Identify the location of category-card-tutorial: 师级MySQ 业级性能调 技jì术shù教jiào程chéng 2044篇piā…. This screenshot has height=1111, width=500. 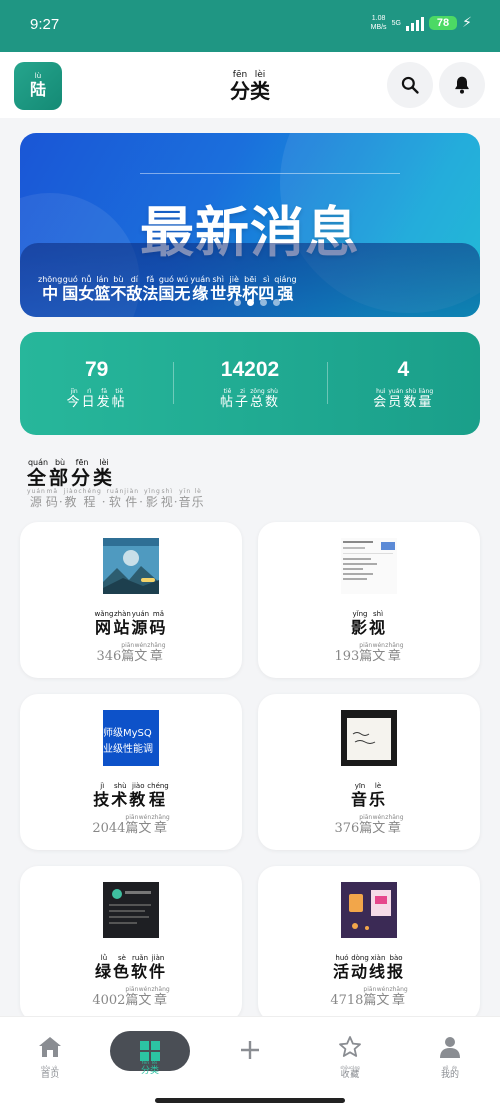
(131, 772).